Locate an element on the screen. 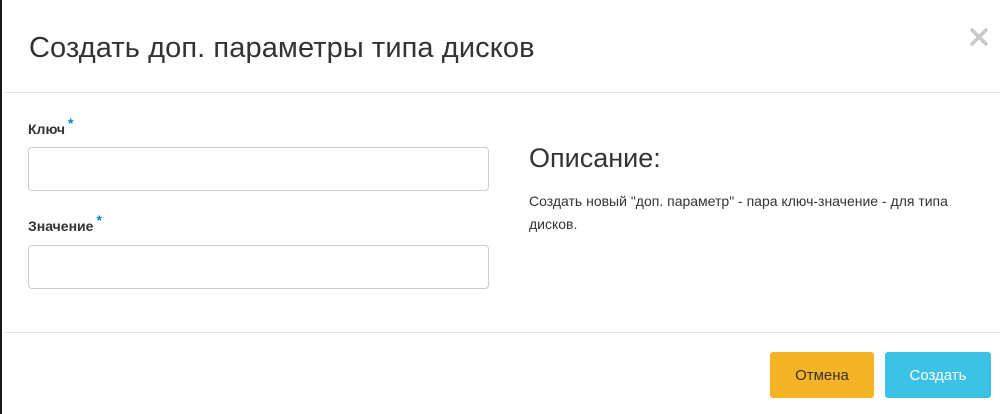  create-button: Создать is located at coordinates (938, 375).